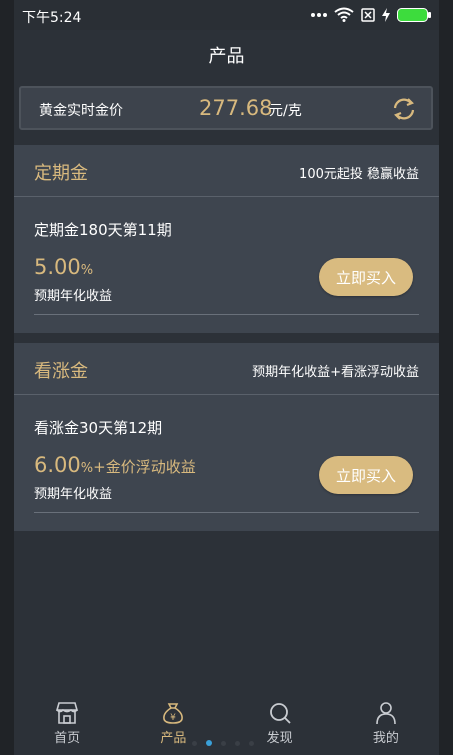 The width and height of the screenshot is (453, 755). What do you see at coordinates (280, 713) in the screenshot?
I see `search-icon` at bounding box center [280, 713].